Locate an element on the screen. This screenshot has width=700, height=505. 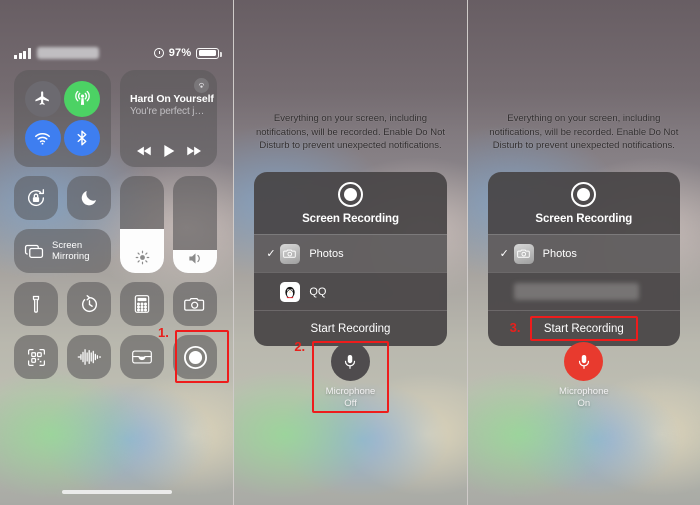
play-icon is located at coordinates (169, 151).